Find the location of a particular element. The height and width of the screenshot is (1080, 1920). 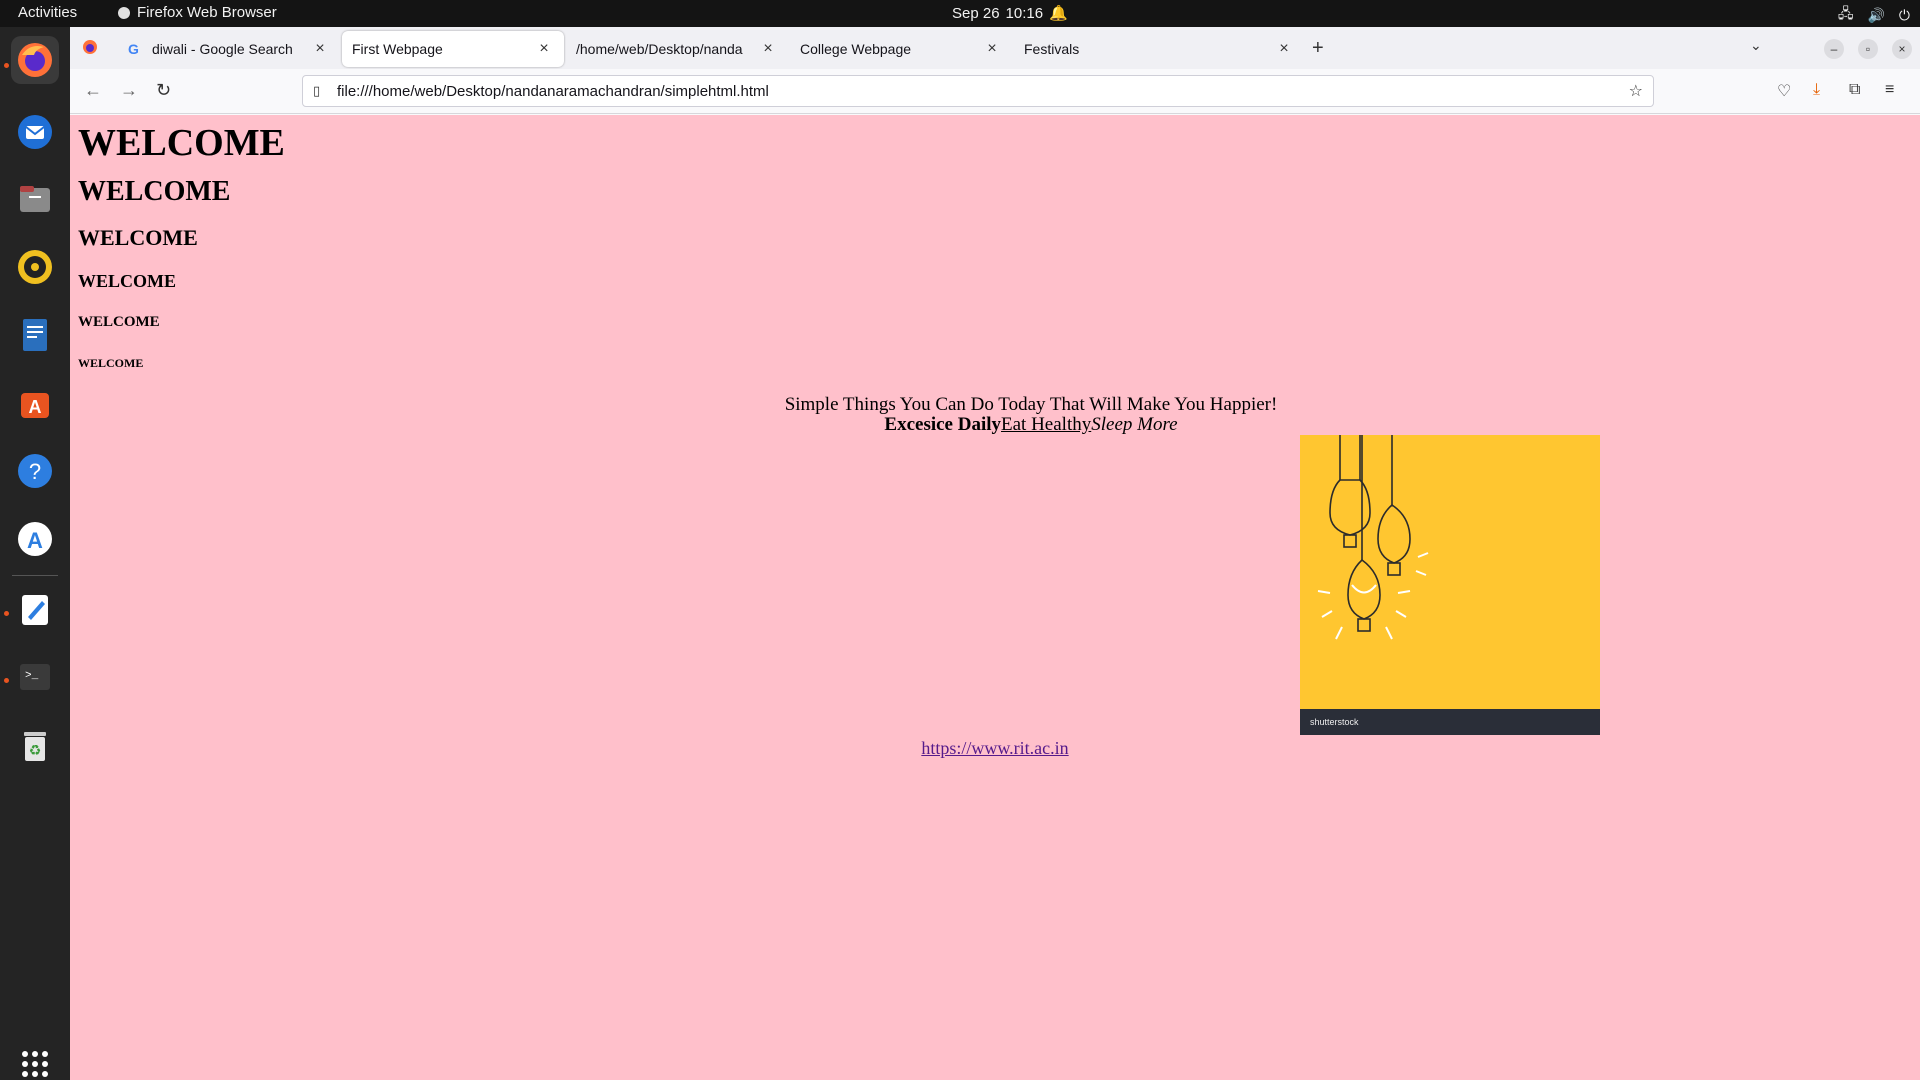

minimize-button: – is located at coordinates (1834, 49).